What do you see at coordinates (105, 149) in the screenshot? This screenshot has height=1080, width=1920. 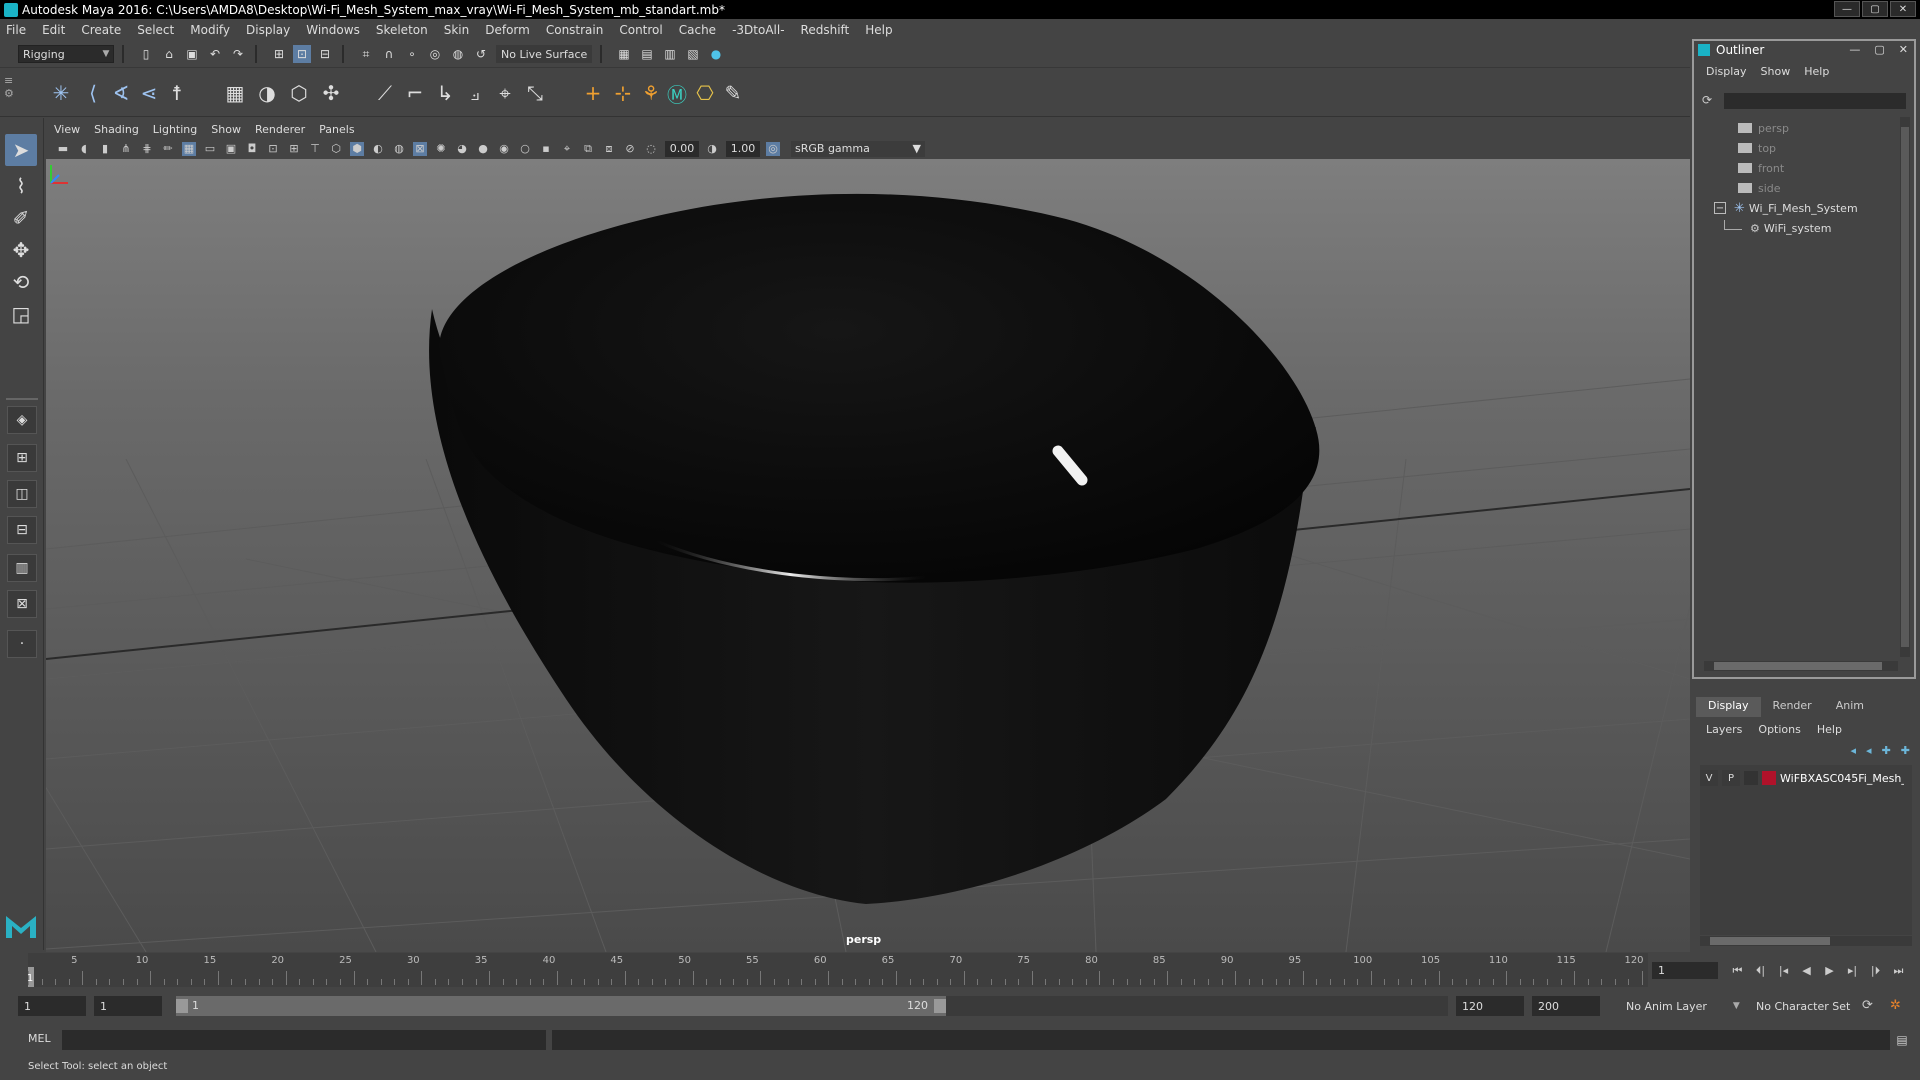 I see `bookmark-icon: ▮` at bounding box center [105, 149].